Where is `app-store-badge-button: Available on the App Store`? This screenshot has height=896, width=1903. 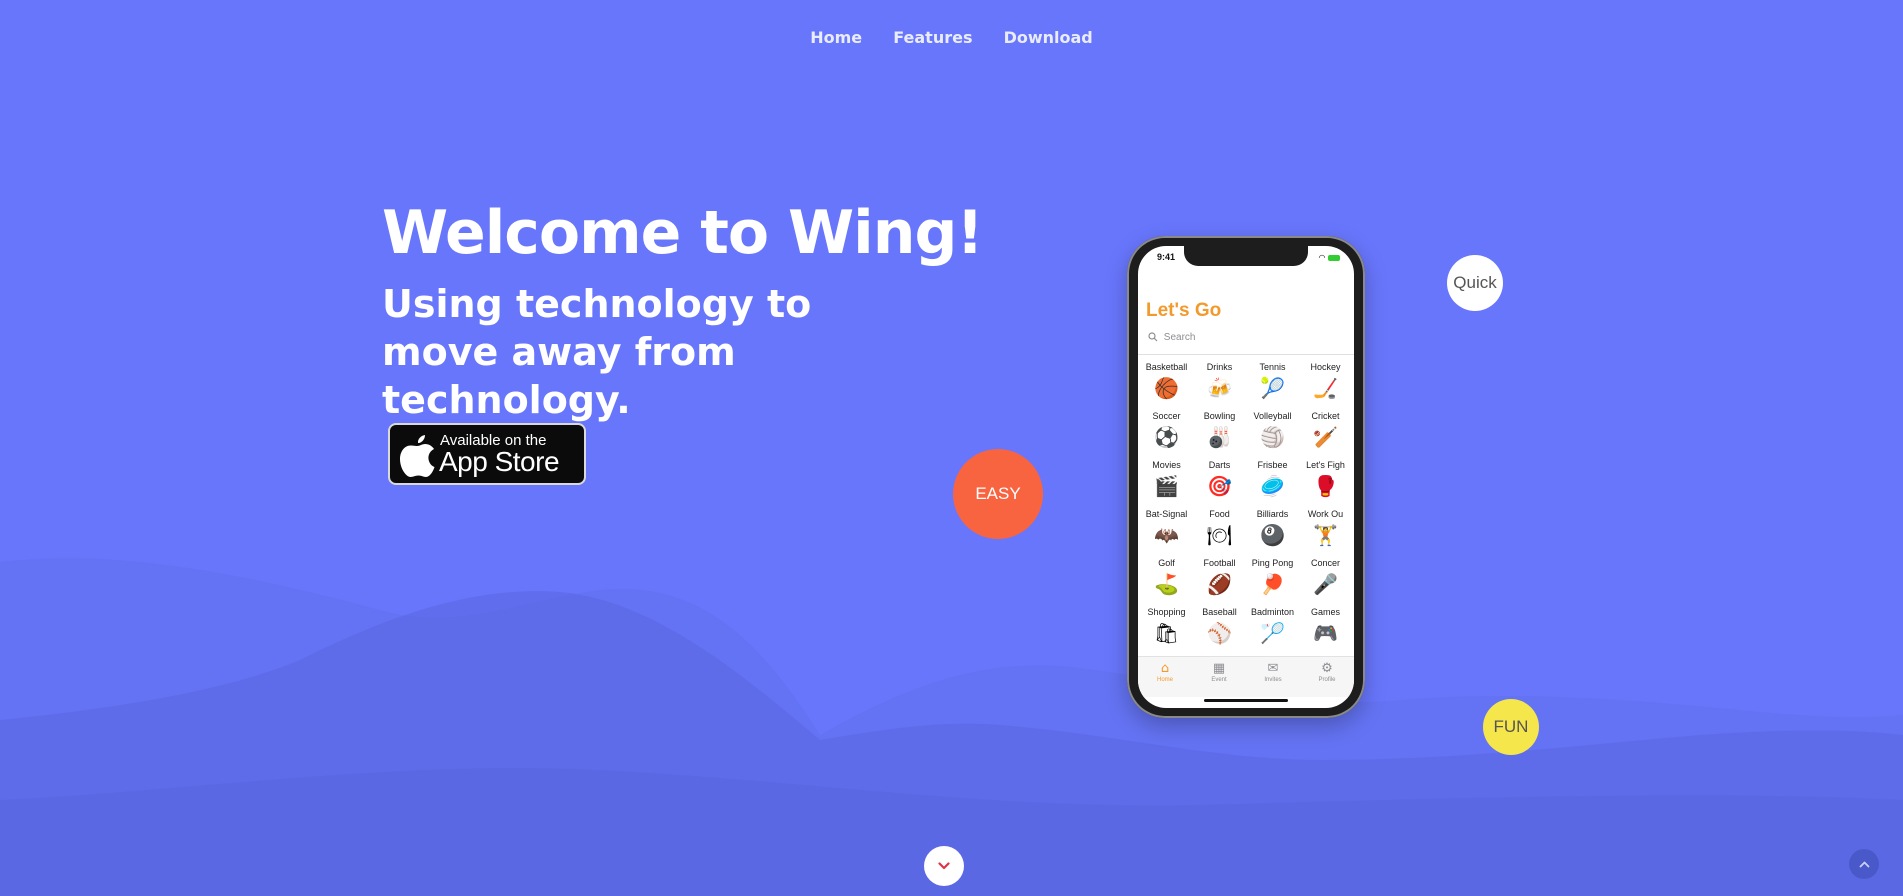 app-store-badge-button: Available on the App Store is located at coordinates (487, 454).